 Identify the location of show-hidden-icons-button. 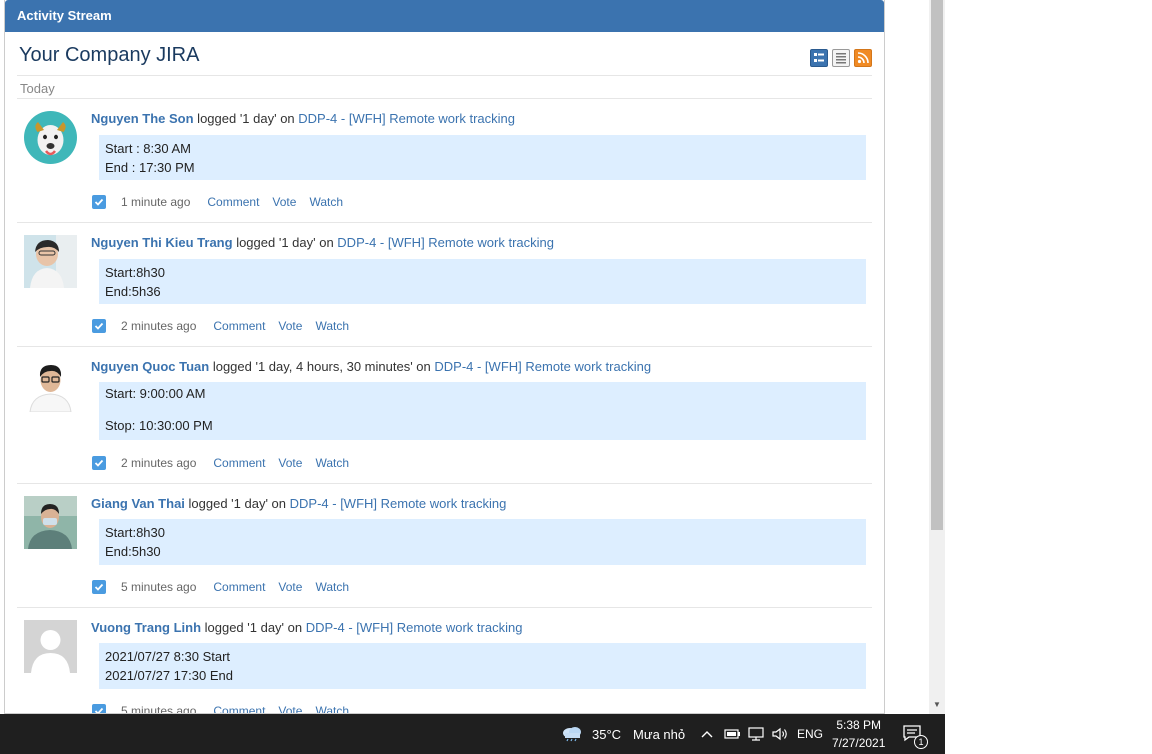
(707, 734).